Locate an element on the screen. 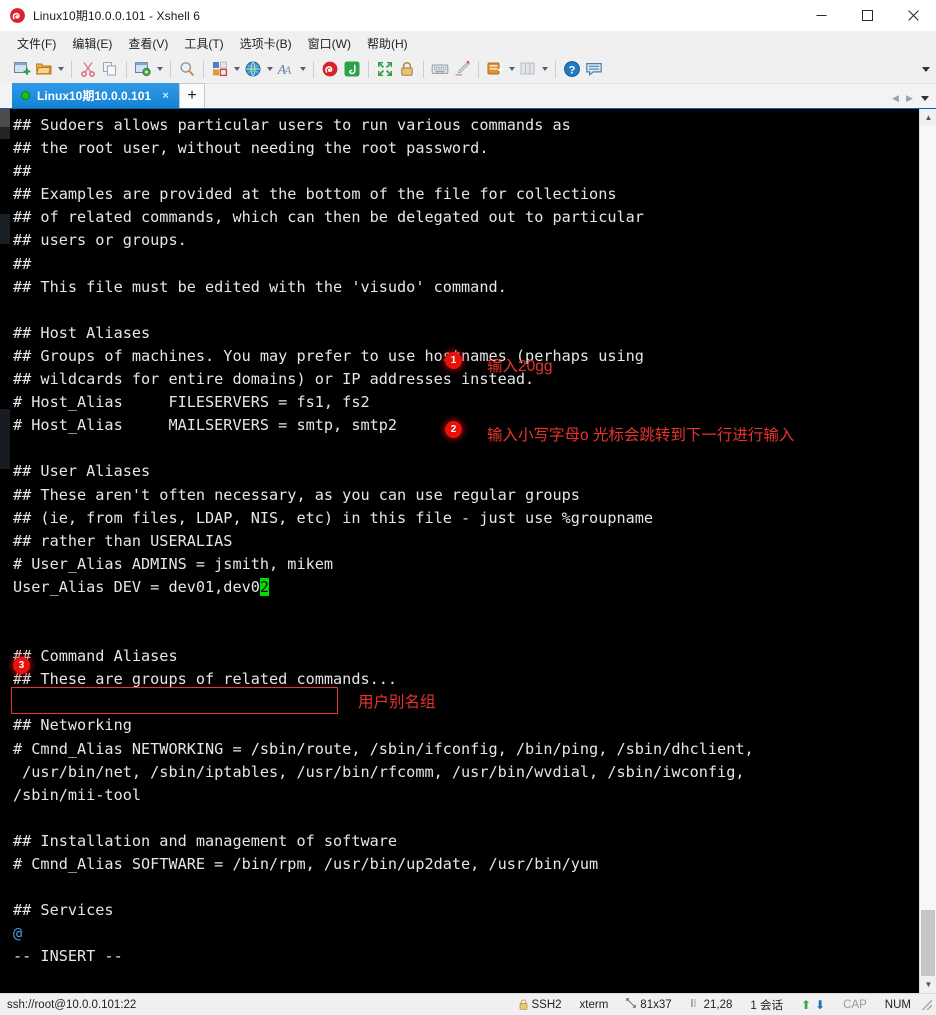 Image resolution: width=936 pixels, height=1015 pixels. layout-icon is located at coordinates (220, 69).